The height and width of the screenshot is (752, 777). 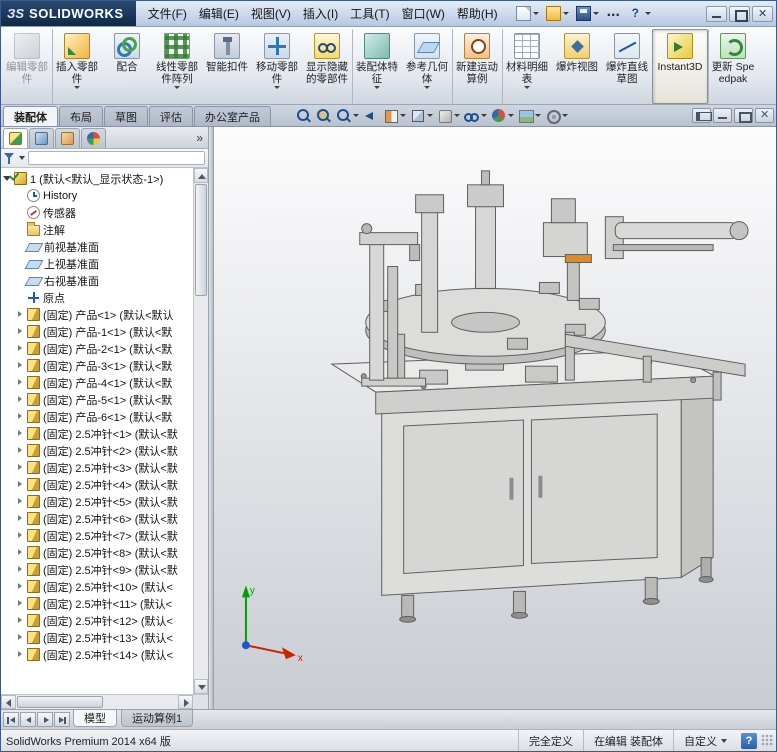 I want to click on tree-item: (固定) 2.5冲针<4> (默认<默, so click(x=98, y=484).